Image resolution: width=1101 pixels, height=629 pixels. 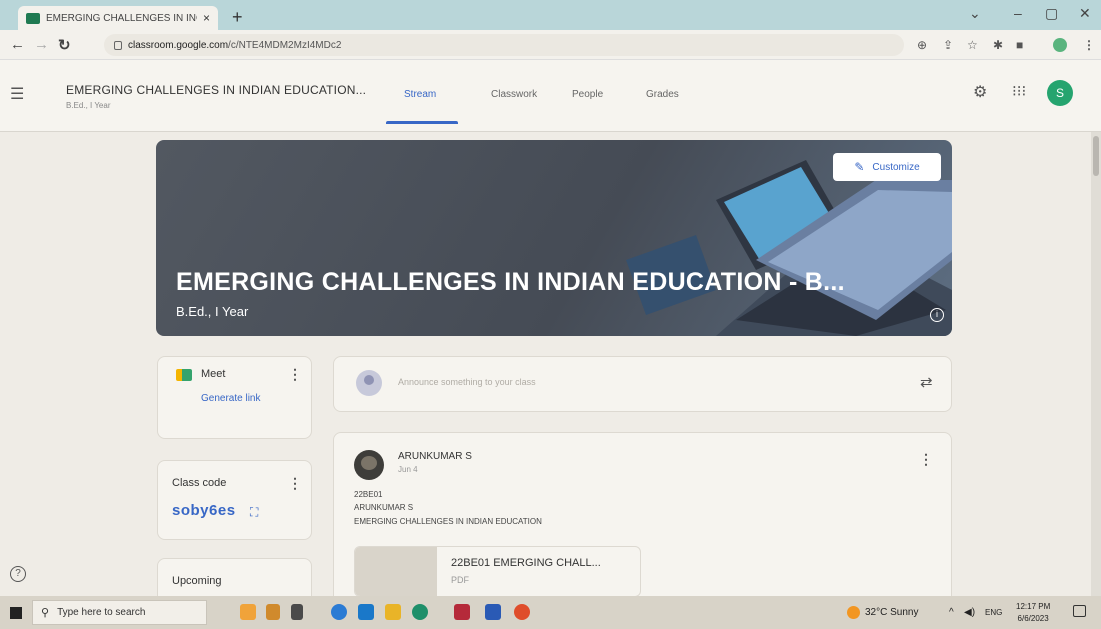 I want to click on profile-icon, so click(x=1060, y=45).